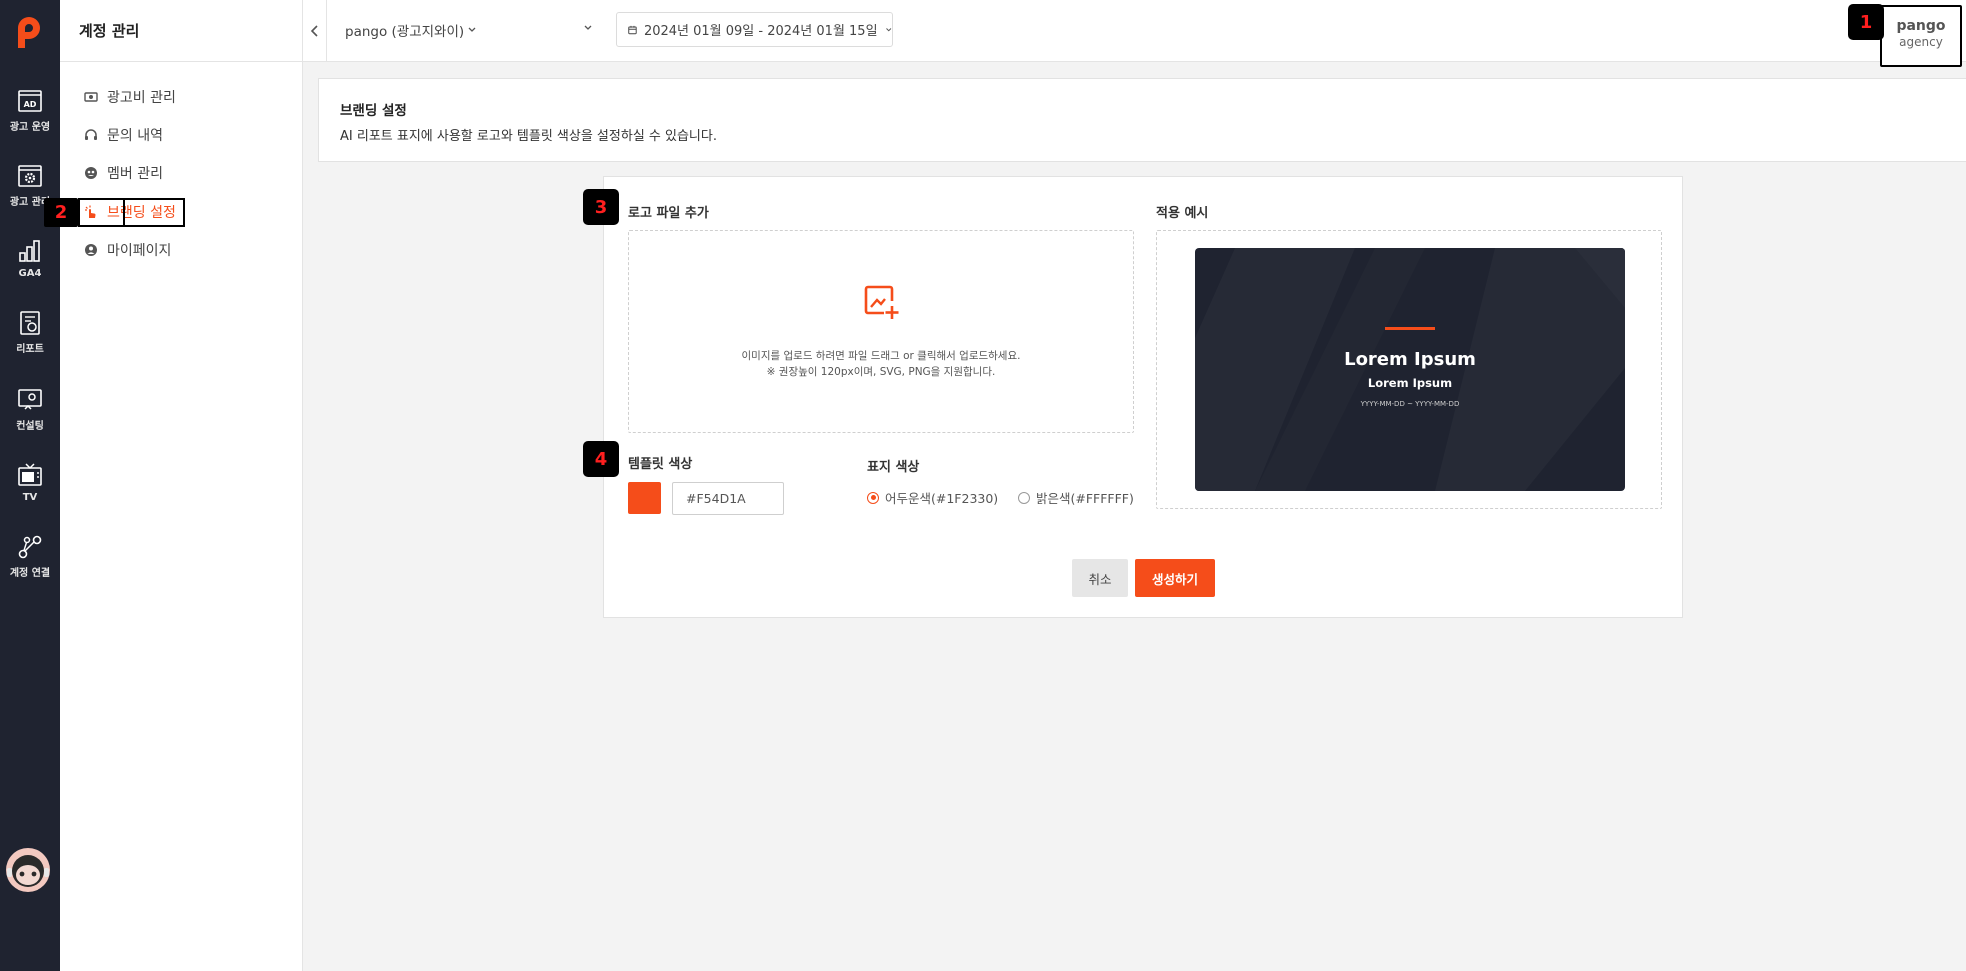 This screenshot has height=971, width=1966. Describe the element at coordinates (1085, 498) in the screenshot. I see `radio-label: 밝은색(#FFFFFF)` at that location.